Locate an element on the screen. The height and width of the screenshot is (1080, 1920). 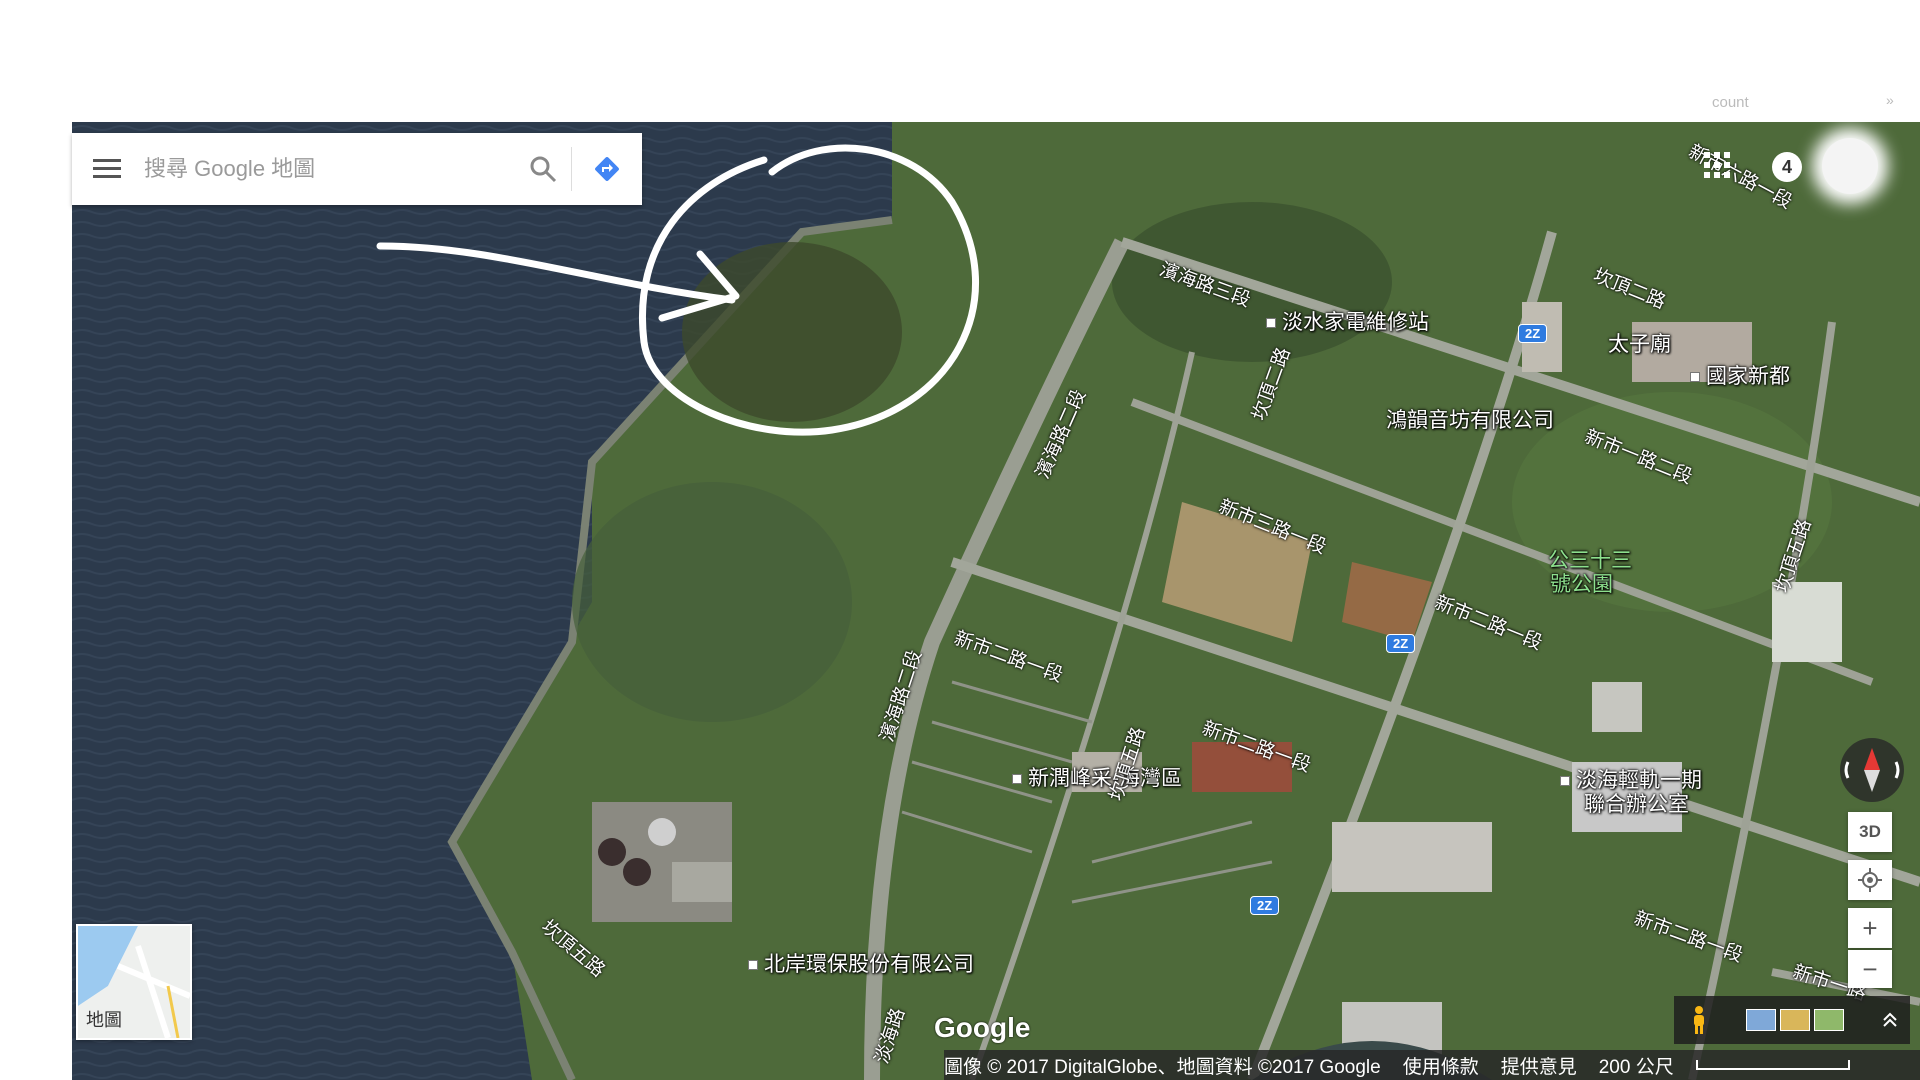
menu-button is located at coordinates (107, 169).